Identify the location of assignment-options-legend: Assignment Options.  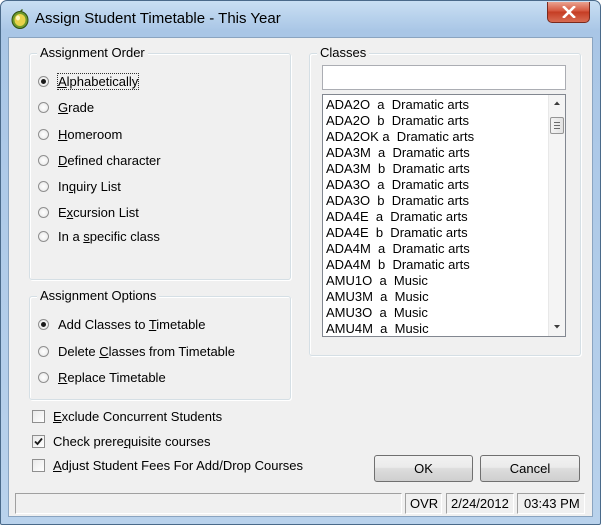
(98, 296).